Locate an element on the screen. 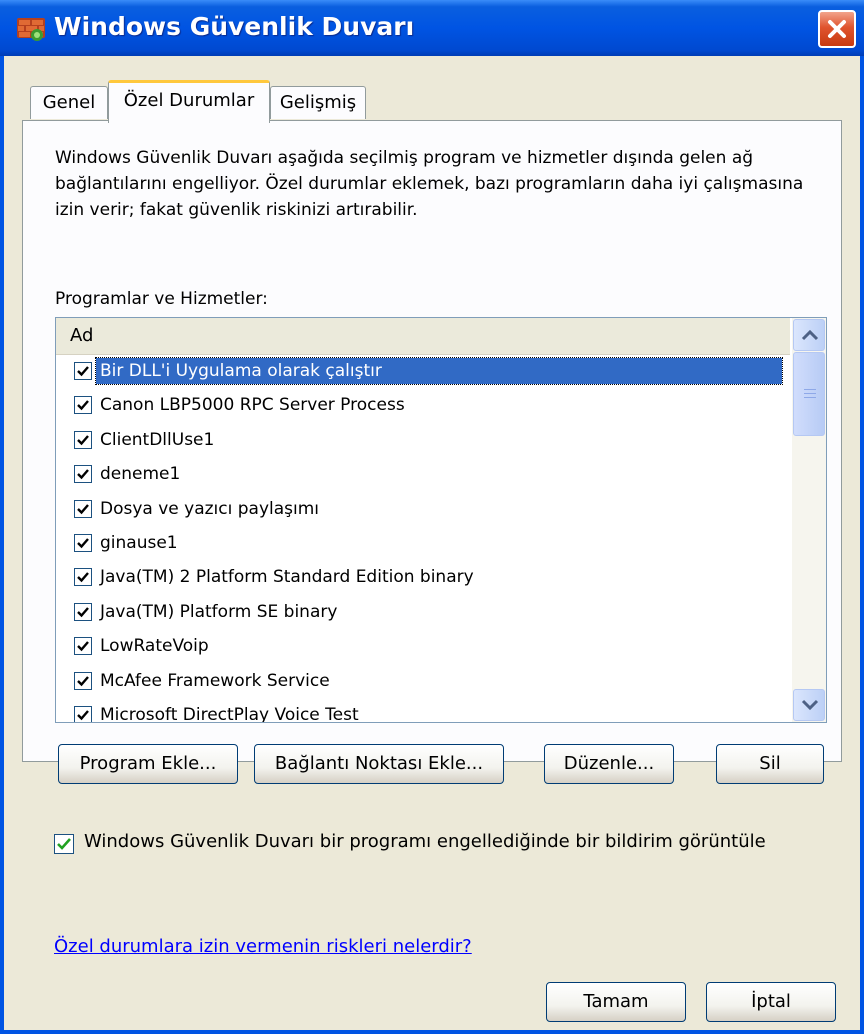 The width and height of the screenshot is (864, 1034). list-item: Microsoft DirectPlay Voice Test is located at coordinates (423, 710).